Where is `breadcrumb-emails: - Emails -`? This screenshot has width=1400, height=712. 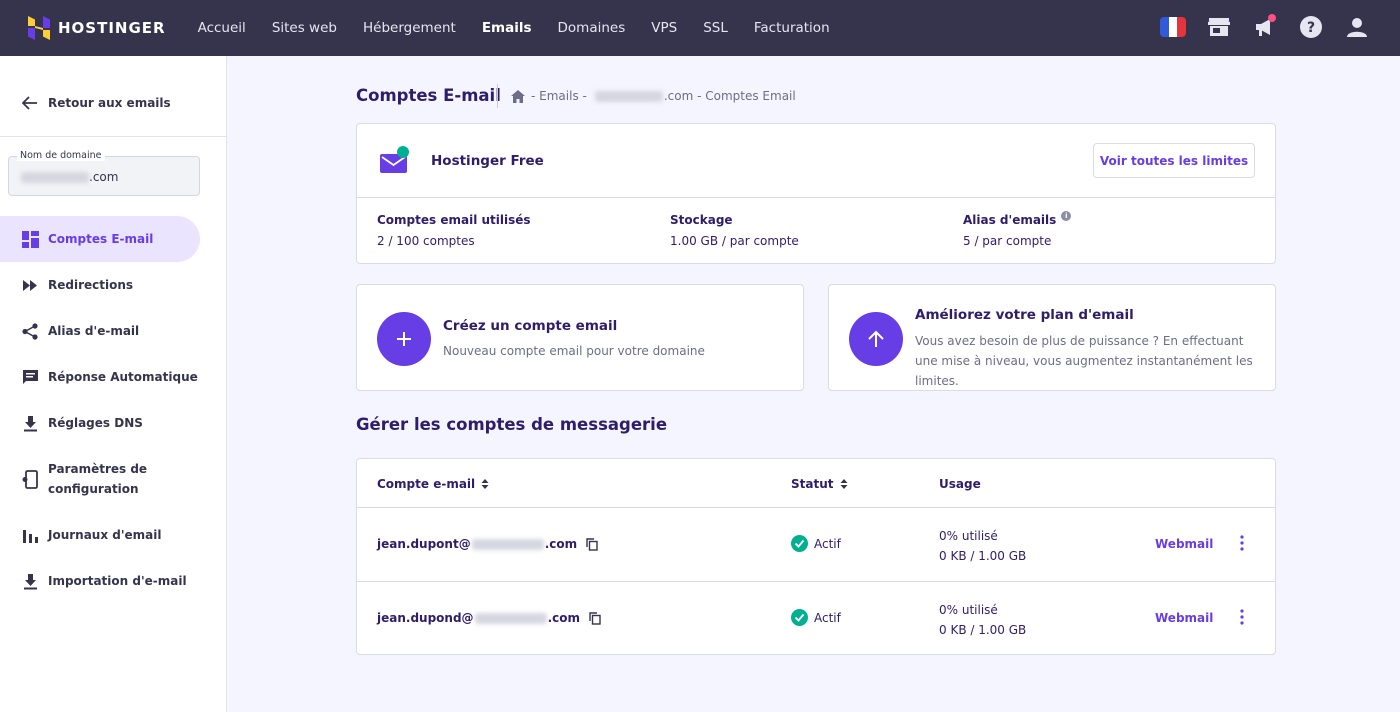 breadcrumb-emails: - Emails - is located at coordinates (559, 96).